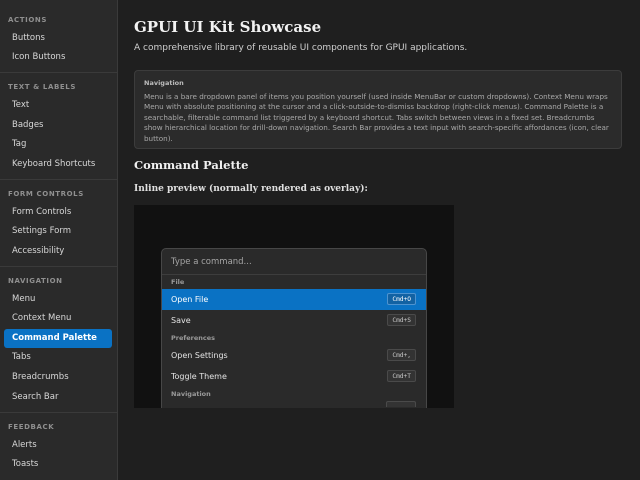 The height and width of the screenshot is (480, 640). Describe the element at coordinates (58, 144) in the screenshot. I see `sidebar-item-tag: Tag` at that location.